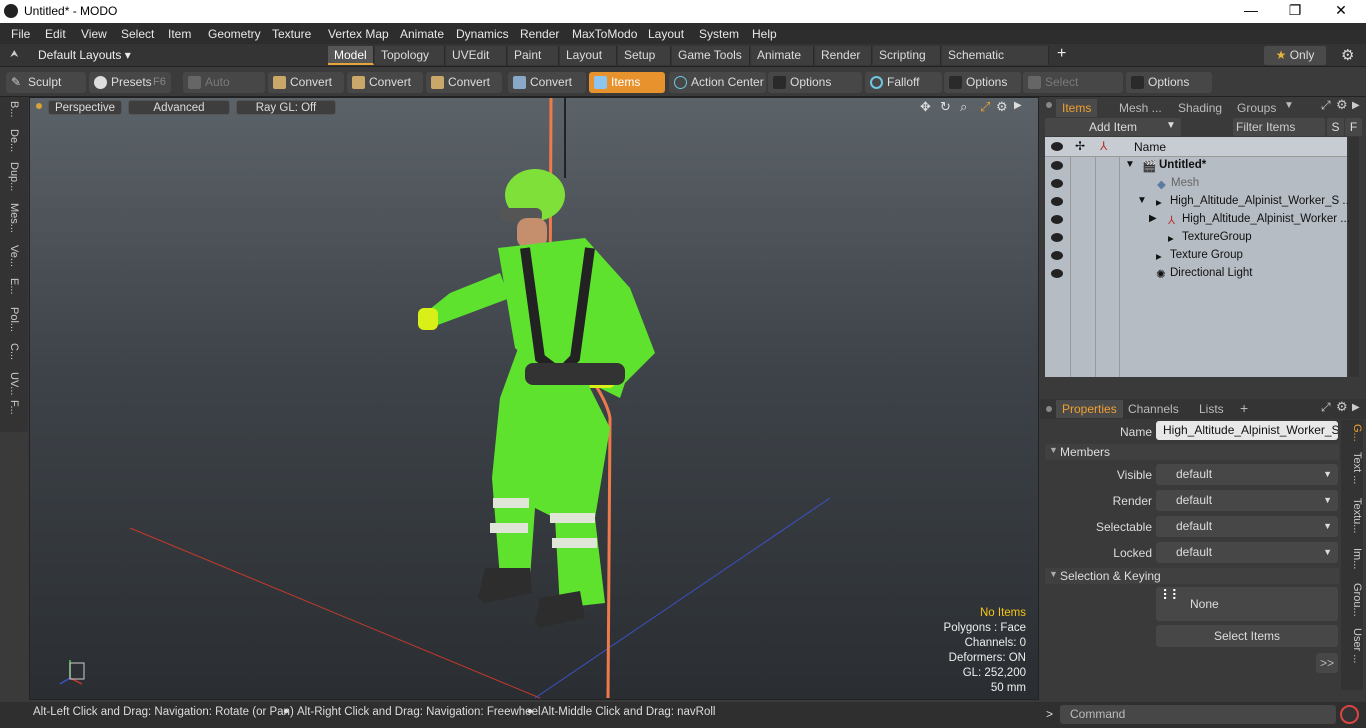  What do you see at coordinates (1196, 274) in the screenshot?
I see `tree-row-light: ✺ Directional Light` at bounding box center [1196, 274].